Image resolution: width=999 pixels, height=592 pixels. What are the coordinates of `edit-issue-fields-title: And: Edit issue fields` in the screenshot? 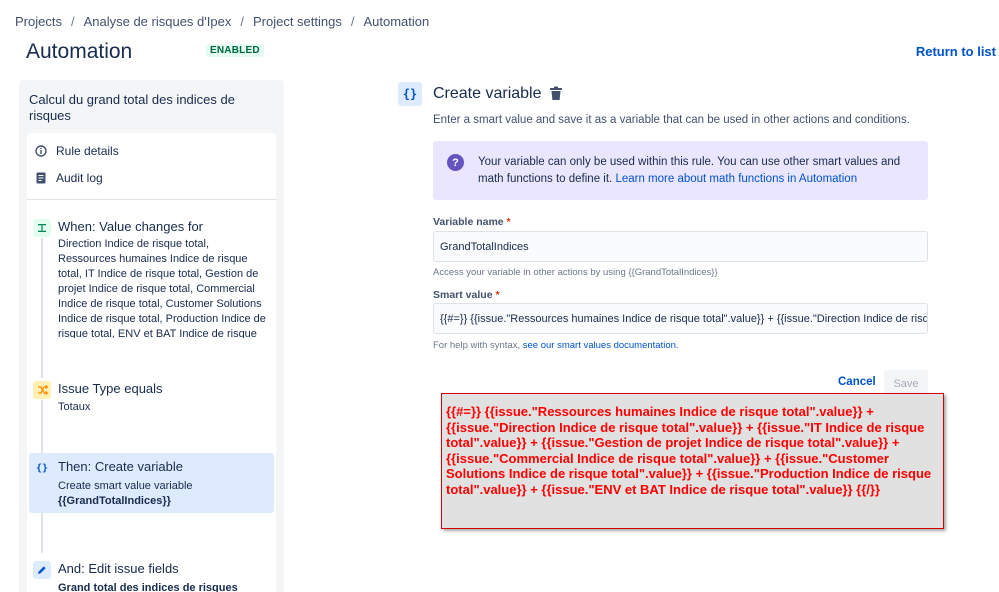 It's located at (118, 568).